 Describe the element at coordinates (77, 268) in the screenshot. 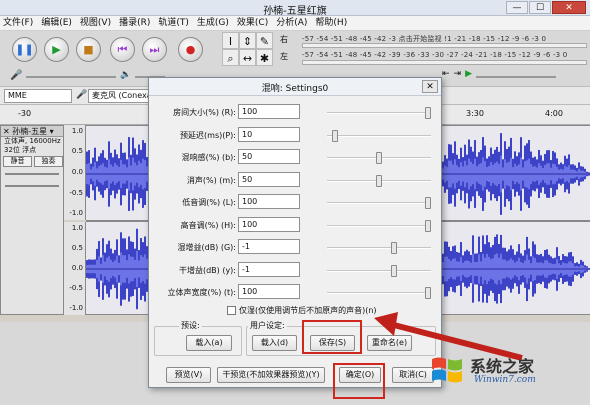

I see `scale-label: 0.0` at that location.